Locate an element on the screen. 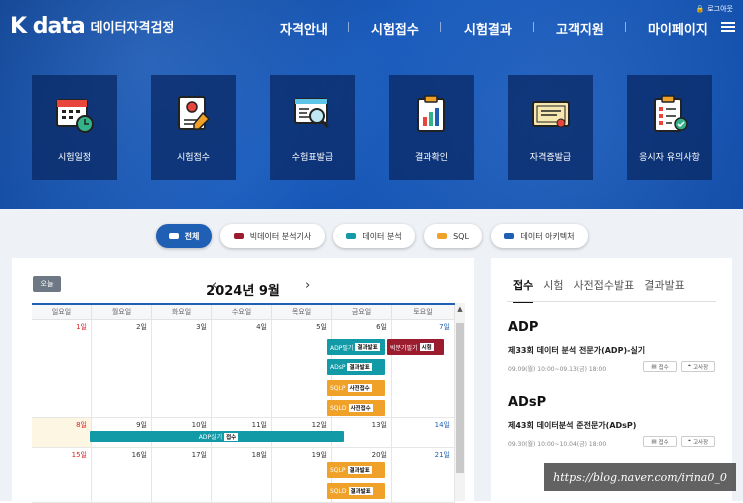  watermark: https://blog.naver.com/irina0_0 is located at coordinates (640, 477).